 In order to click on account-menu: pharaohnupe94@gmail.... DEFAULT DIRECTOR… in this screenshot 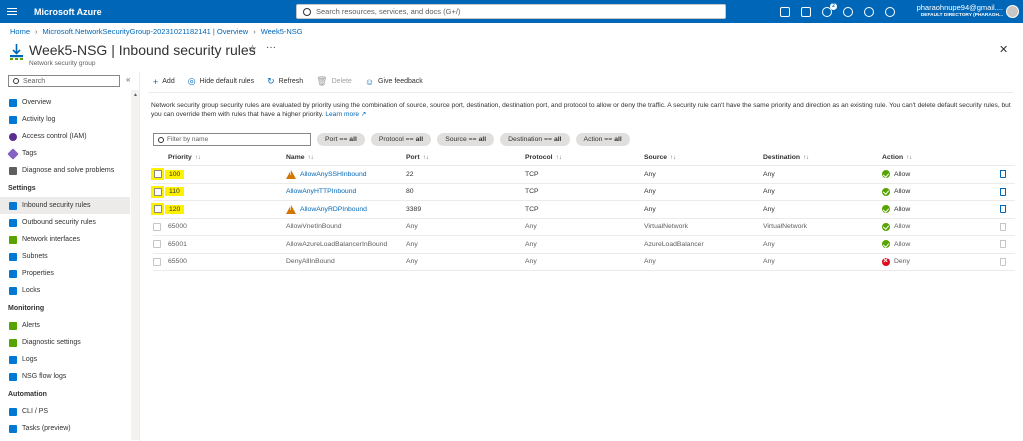, I will do `click(958, 10)`.